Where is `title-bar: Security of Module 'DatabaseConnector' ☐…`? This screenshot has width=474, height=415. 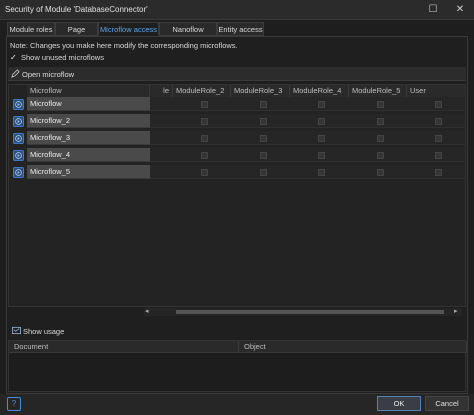
title-bar: Security of Module 'DatabaseConnector' ☐… is located at coordinates (237, 10).